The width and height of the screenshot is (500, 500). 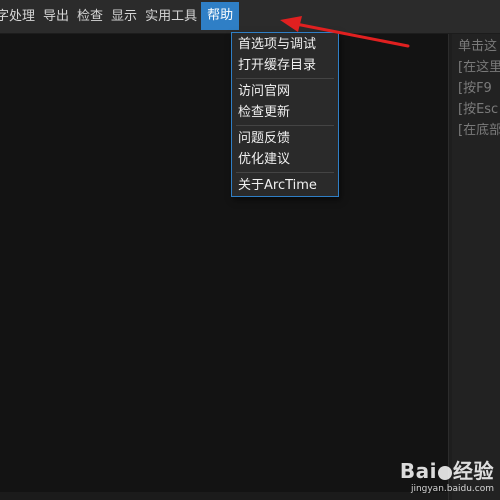 I want to click on menu-item-check: 检查, so click(x=90, y=16).